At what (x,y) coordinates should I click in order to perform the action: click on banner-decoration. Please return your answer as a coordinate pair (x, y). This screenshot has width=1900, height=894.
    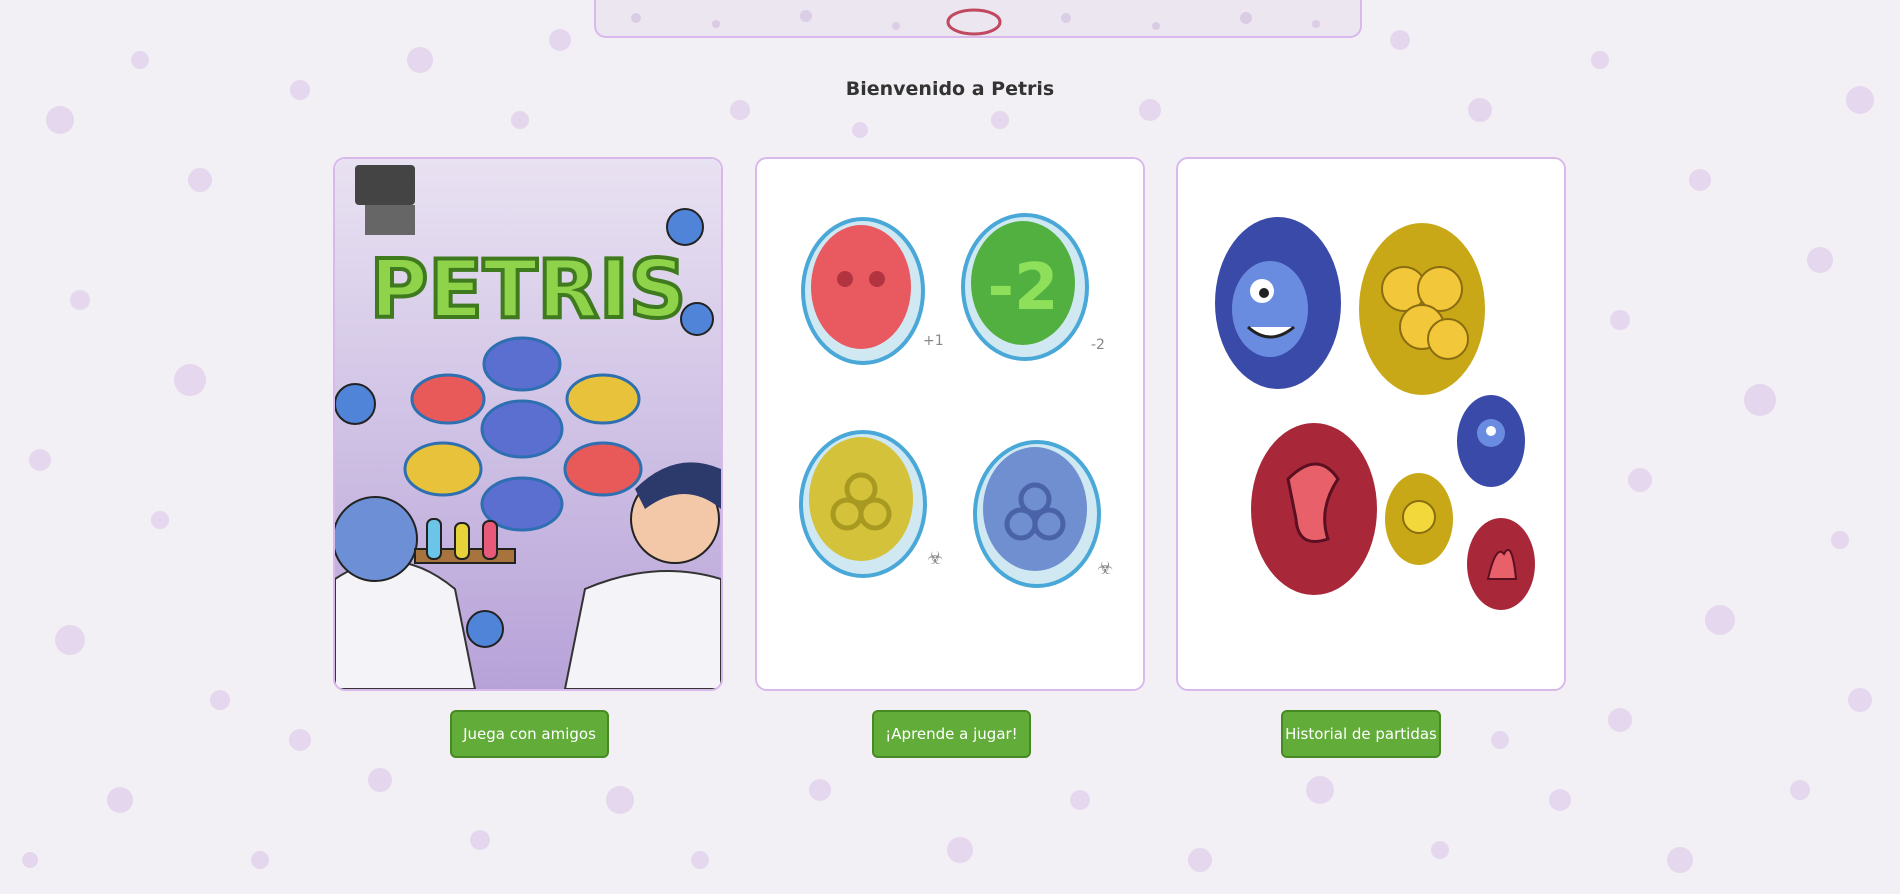
    Looking at the image, I should click on (975, 22).